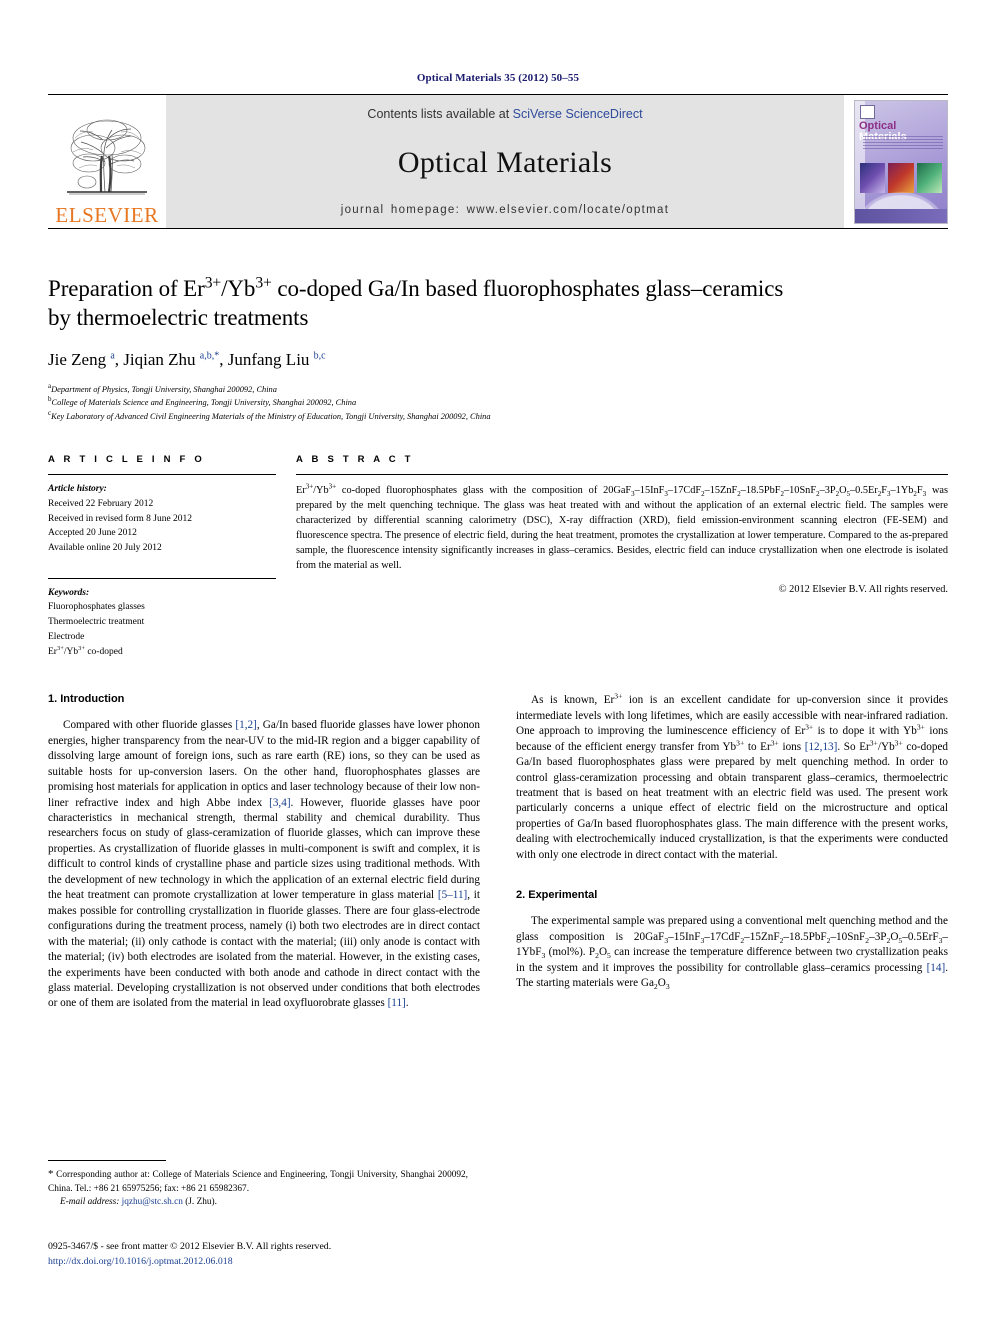 Image resolution: width=992 pixels, height=1323 pixels. Describe the element at coordinates (162, 475) in the screenshot. I see `article-info-rule` at that location.